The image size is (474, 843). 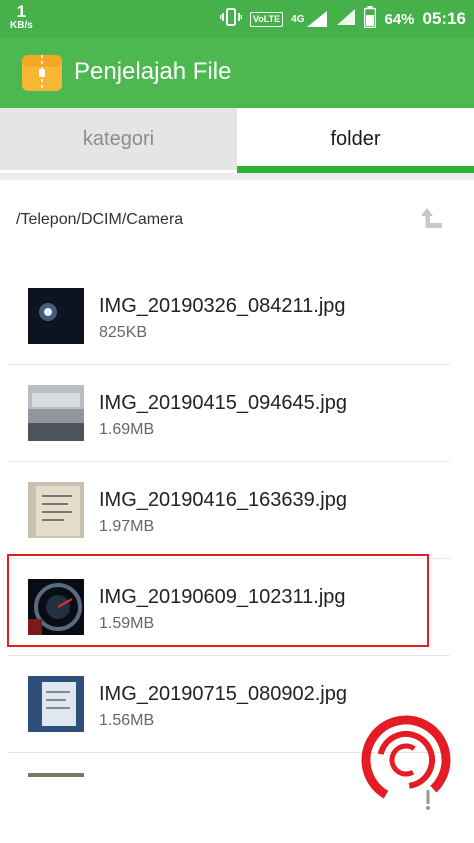 I want to click on file-name: IMG_20190326_084211.jpg, so click(x=222, y=306).